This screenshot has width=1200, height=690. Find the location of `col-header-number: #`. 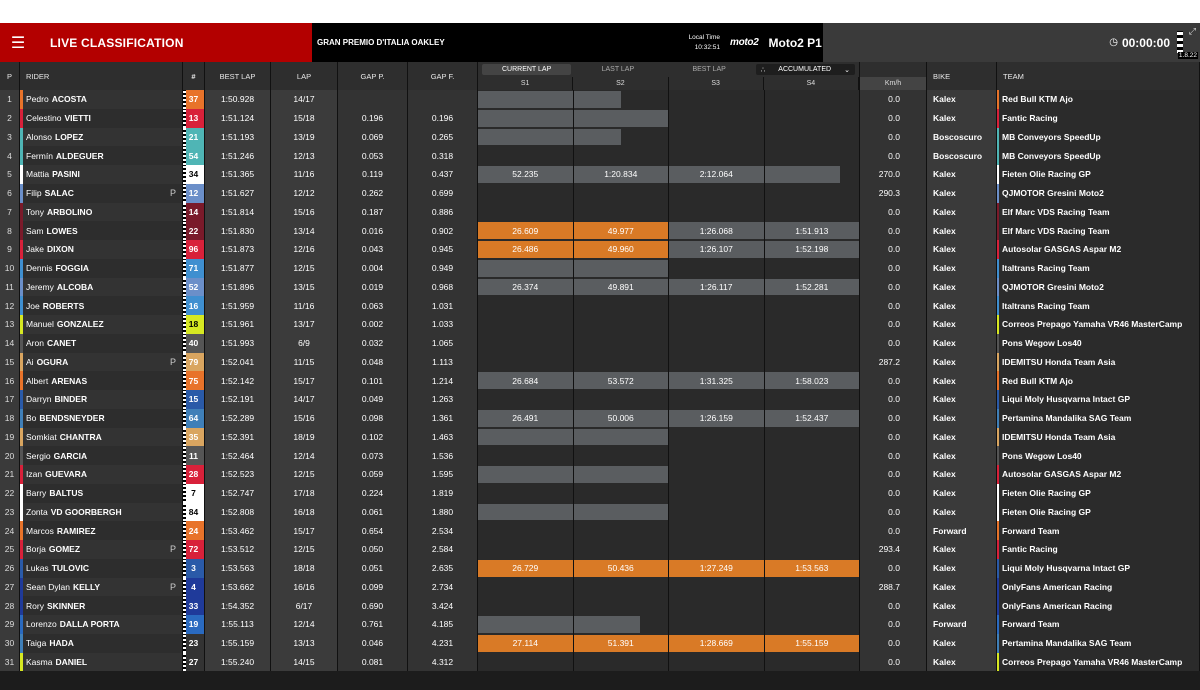

col-header-number: # is located at coordinates (194, 76).